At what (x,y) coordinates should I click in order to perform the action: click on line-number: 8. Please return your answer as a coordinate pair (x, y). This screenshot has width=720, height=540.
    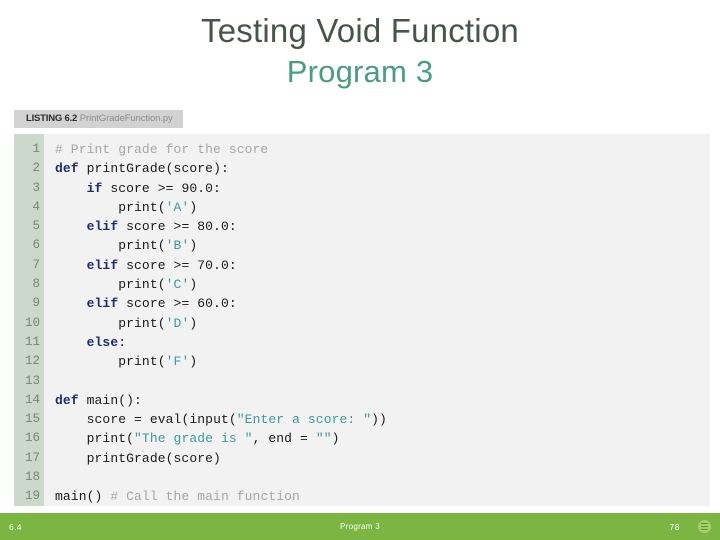
    Looking at the image, I should click on (36, 284).